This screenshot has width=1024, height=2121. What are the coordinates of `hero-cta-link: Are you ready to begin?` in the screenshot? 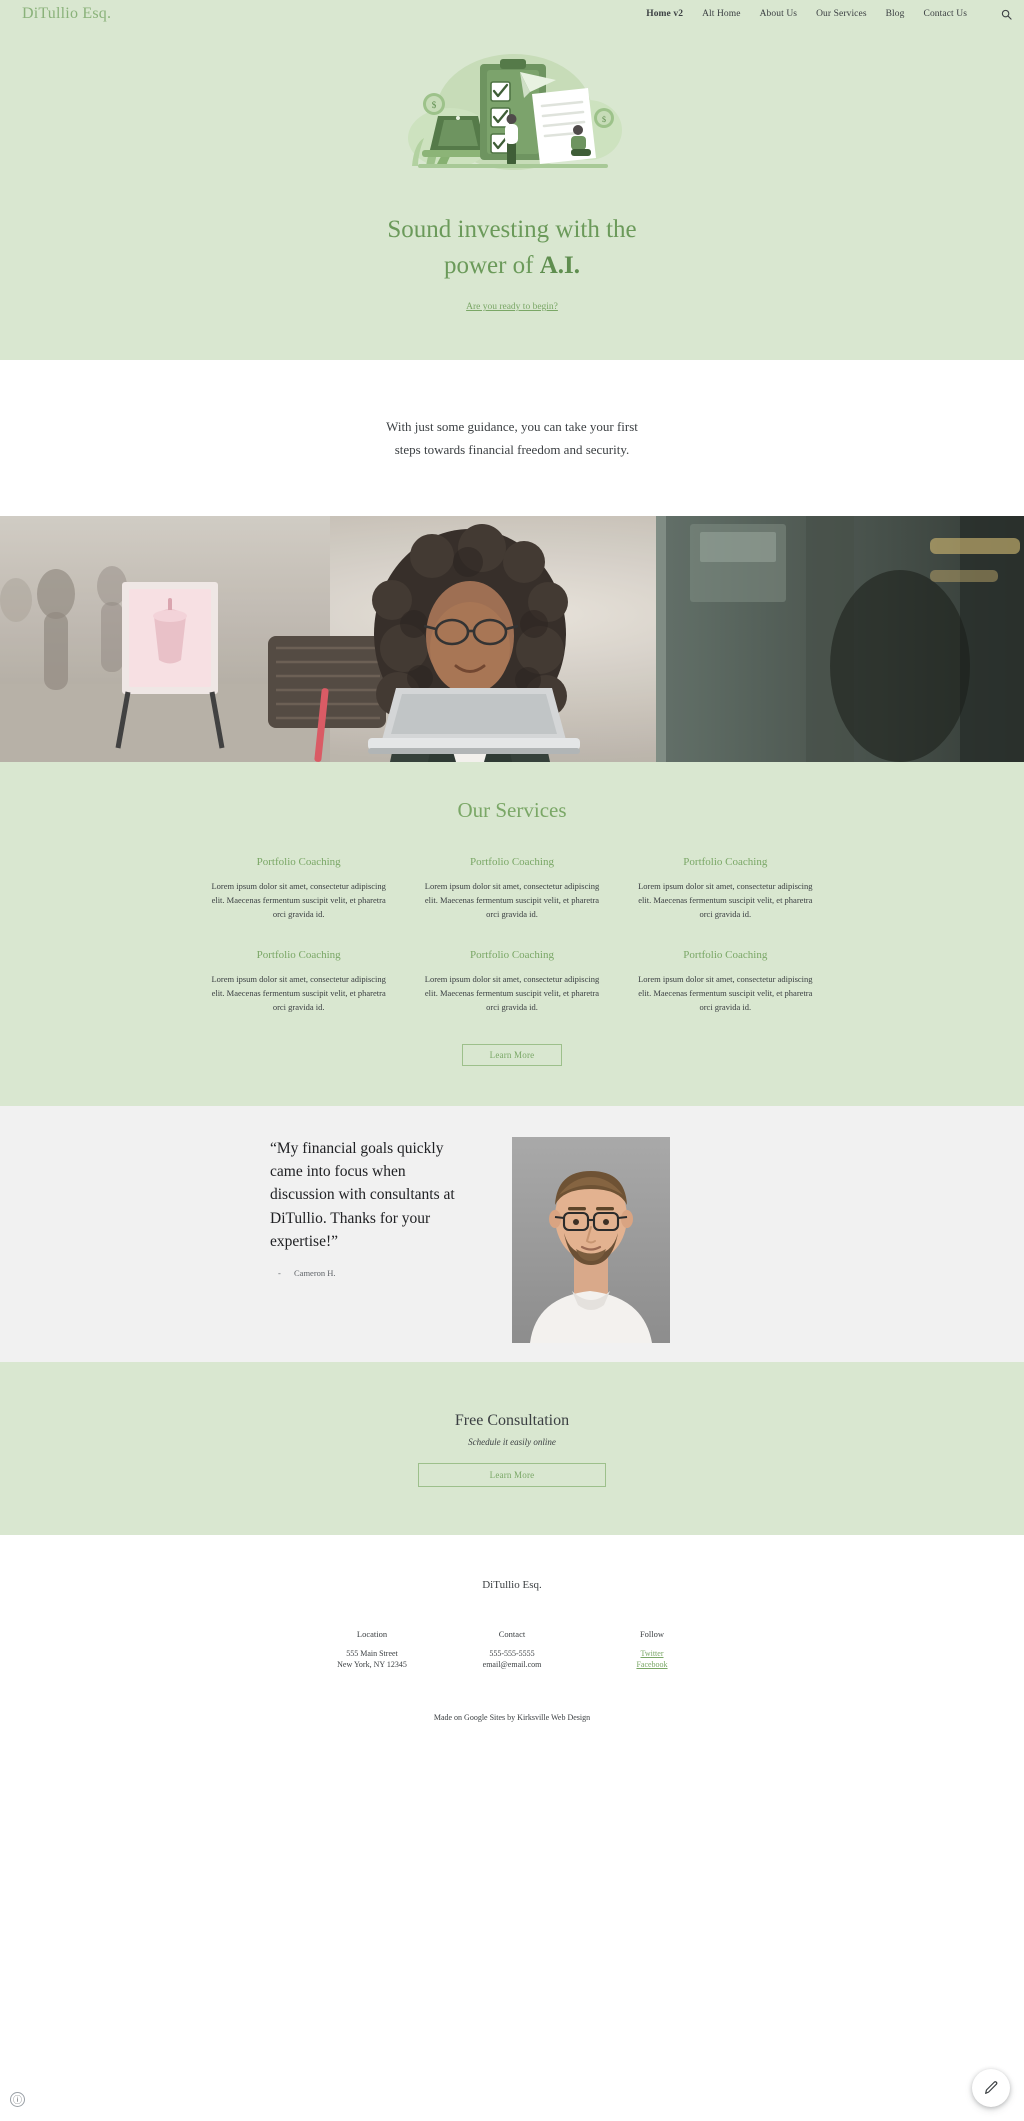 It's located at (512, 307).